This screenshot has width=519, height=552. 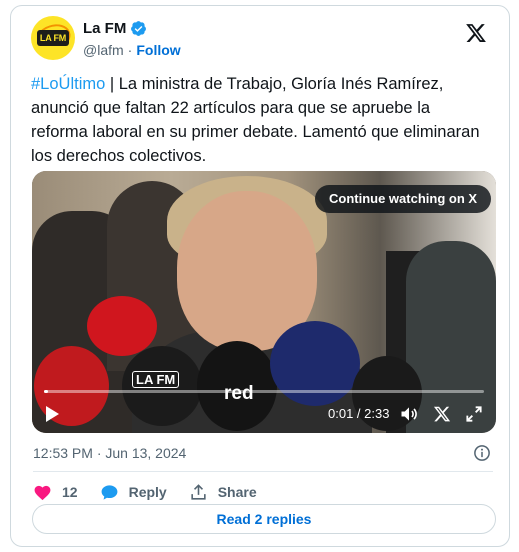 I want to click on author-name-row: La FM, so click(x=115, y=28).